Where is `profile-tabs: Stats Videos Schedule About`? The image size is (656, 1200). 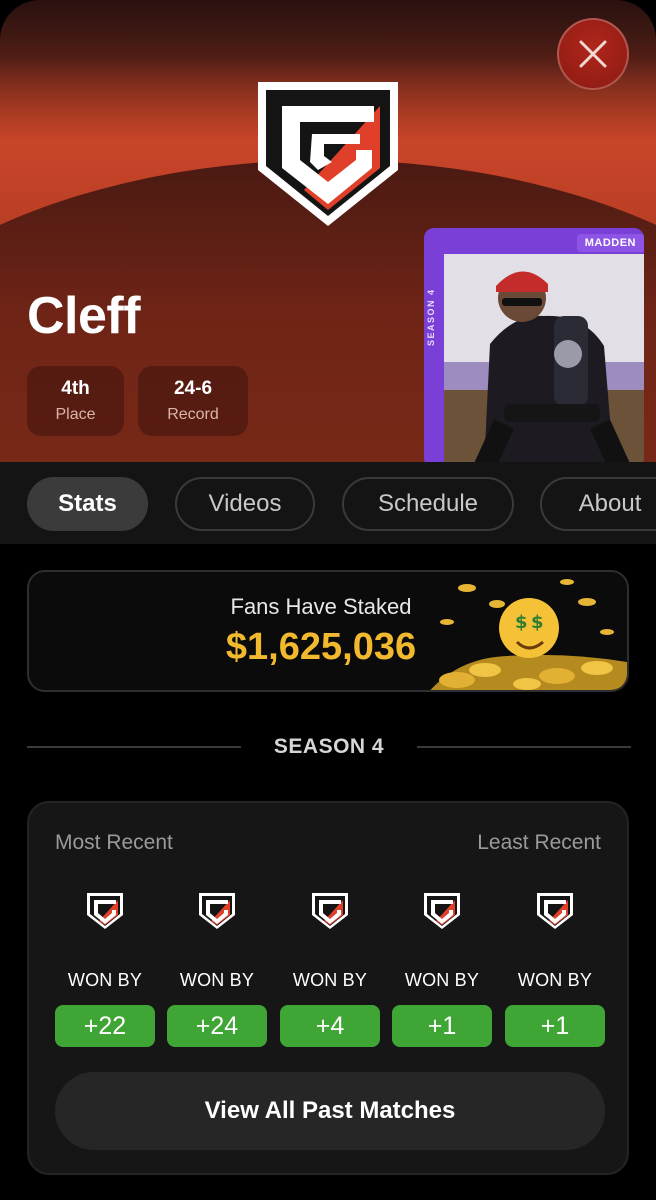 profile-tabs: Stats Videos Schedule About is located at coordinates (328, 503).